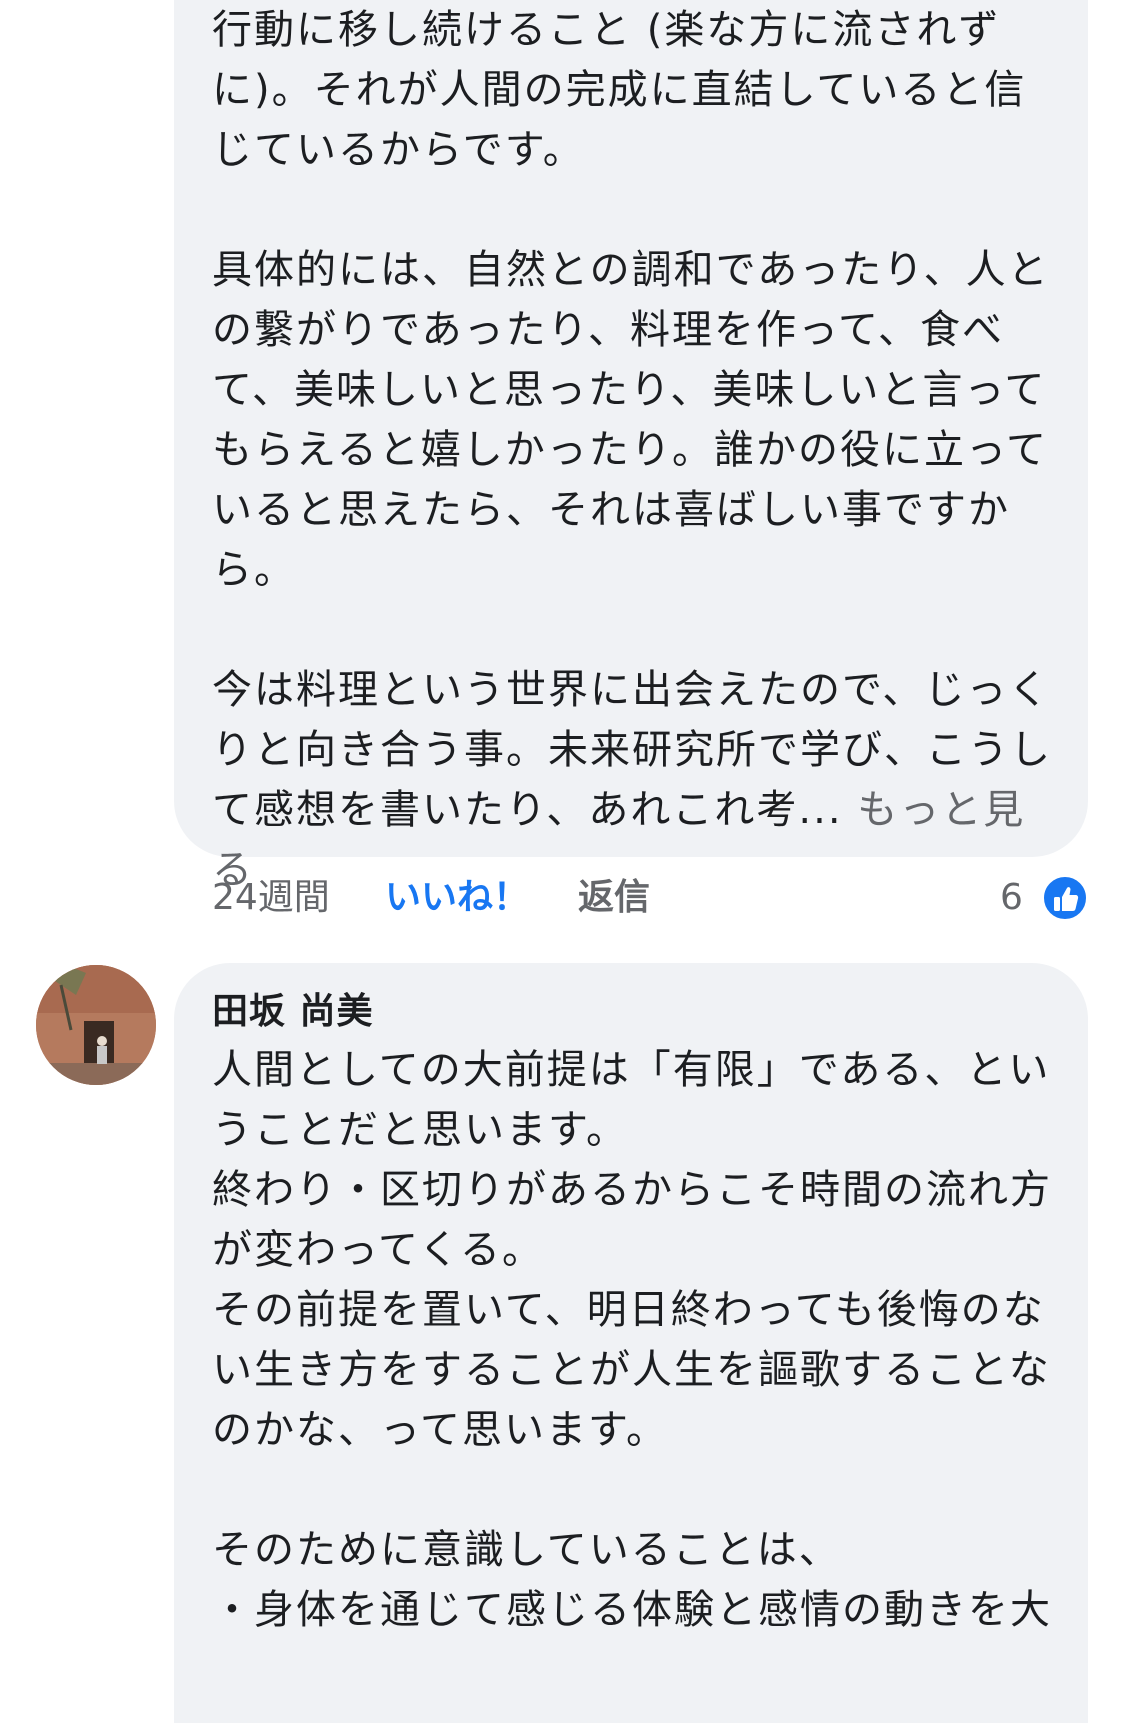 Image resolution: width=1125 pixels, height=1723 pixels. Describe the element at coordinates (1065, 898) in the screenshot. I see `thumbs-up-icon` at that location.